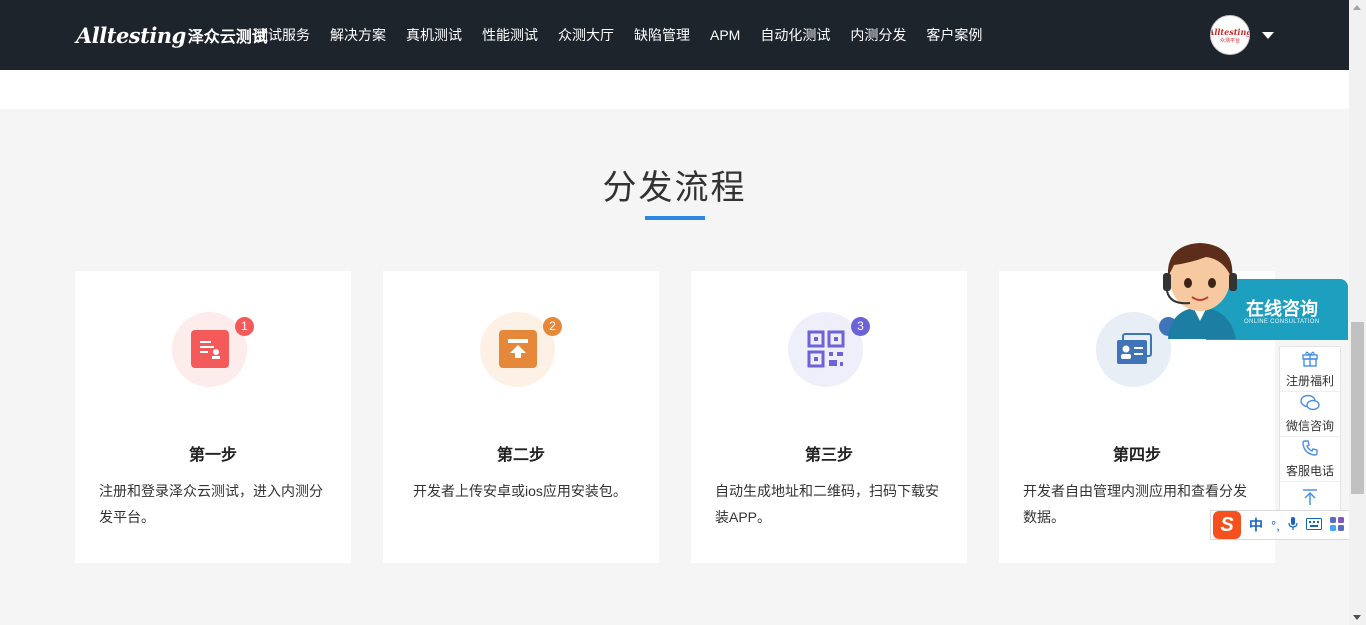 This screenshot has height=625, width=1366. What do you see at coordinates (131, 35) in the screenshot?
I see `logo-brand-en: Alltesting` at bounding box center [131, 35].